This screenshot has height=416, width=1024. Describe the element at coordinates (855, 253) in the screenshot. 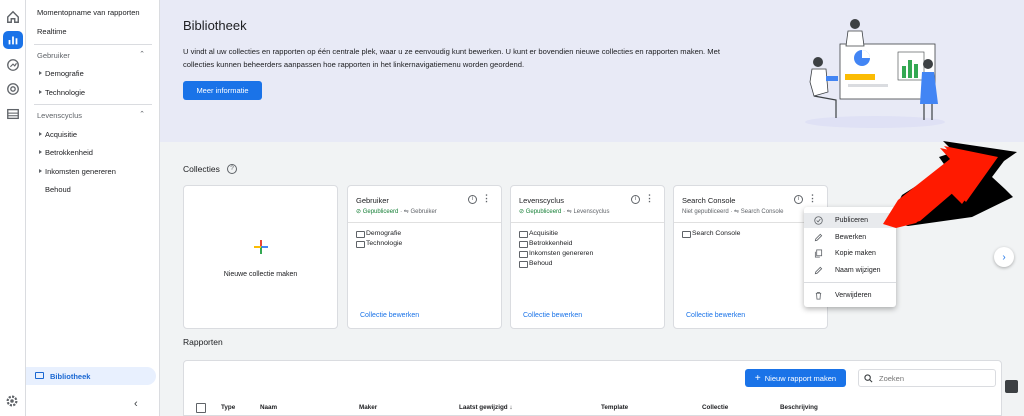

I see `menu-item-label: Kopie maken` at that location.